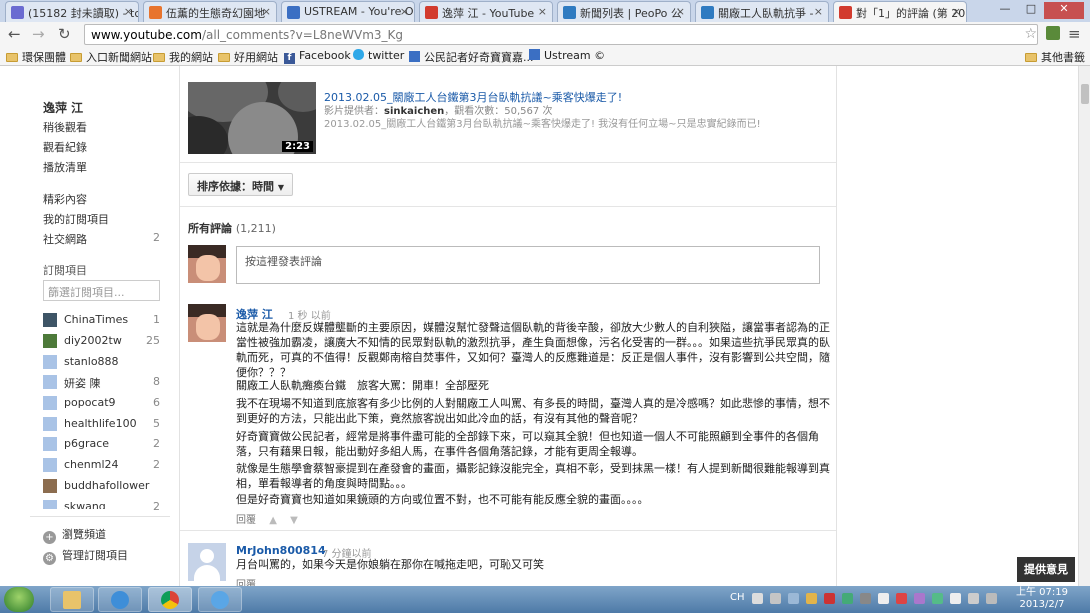 This screenshot has height=613, width=1090. I want to click on browser-tab: 逸萍 江 - YouTube ×, so click(486, 11).